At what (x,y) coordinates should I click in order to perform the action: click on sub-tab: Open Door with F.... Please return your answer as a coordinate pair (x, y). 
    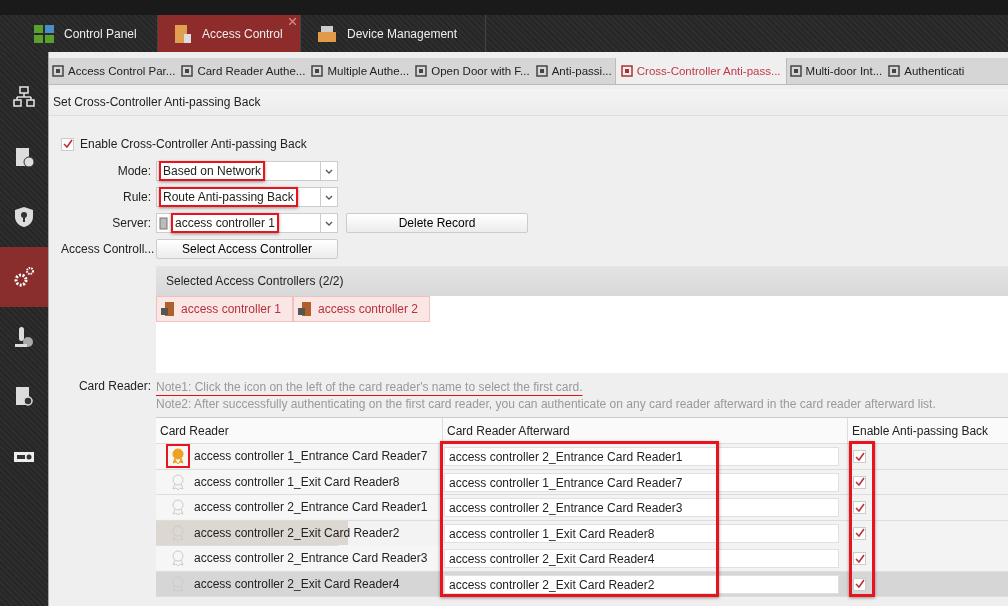
    Looking at the image, I should click on (472, 71).